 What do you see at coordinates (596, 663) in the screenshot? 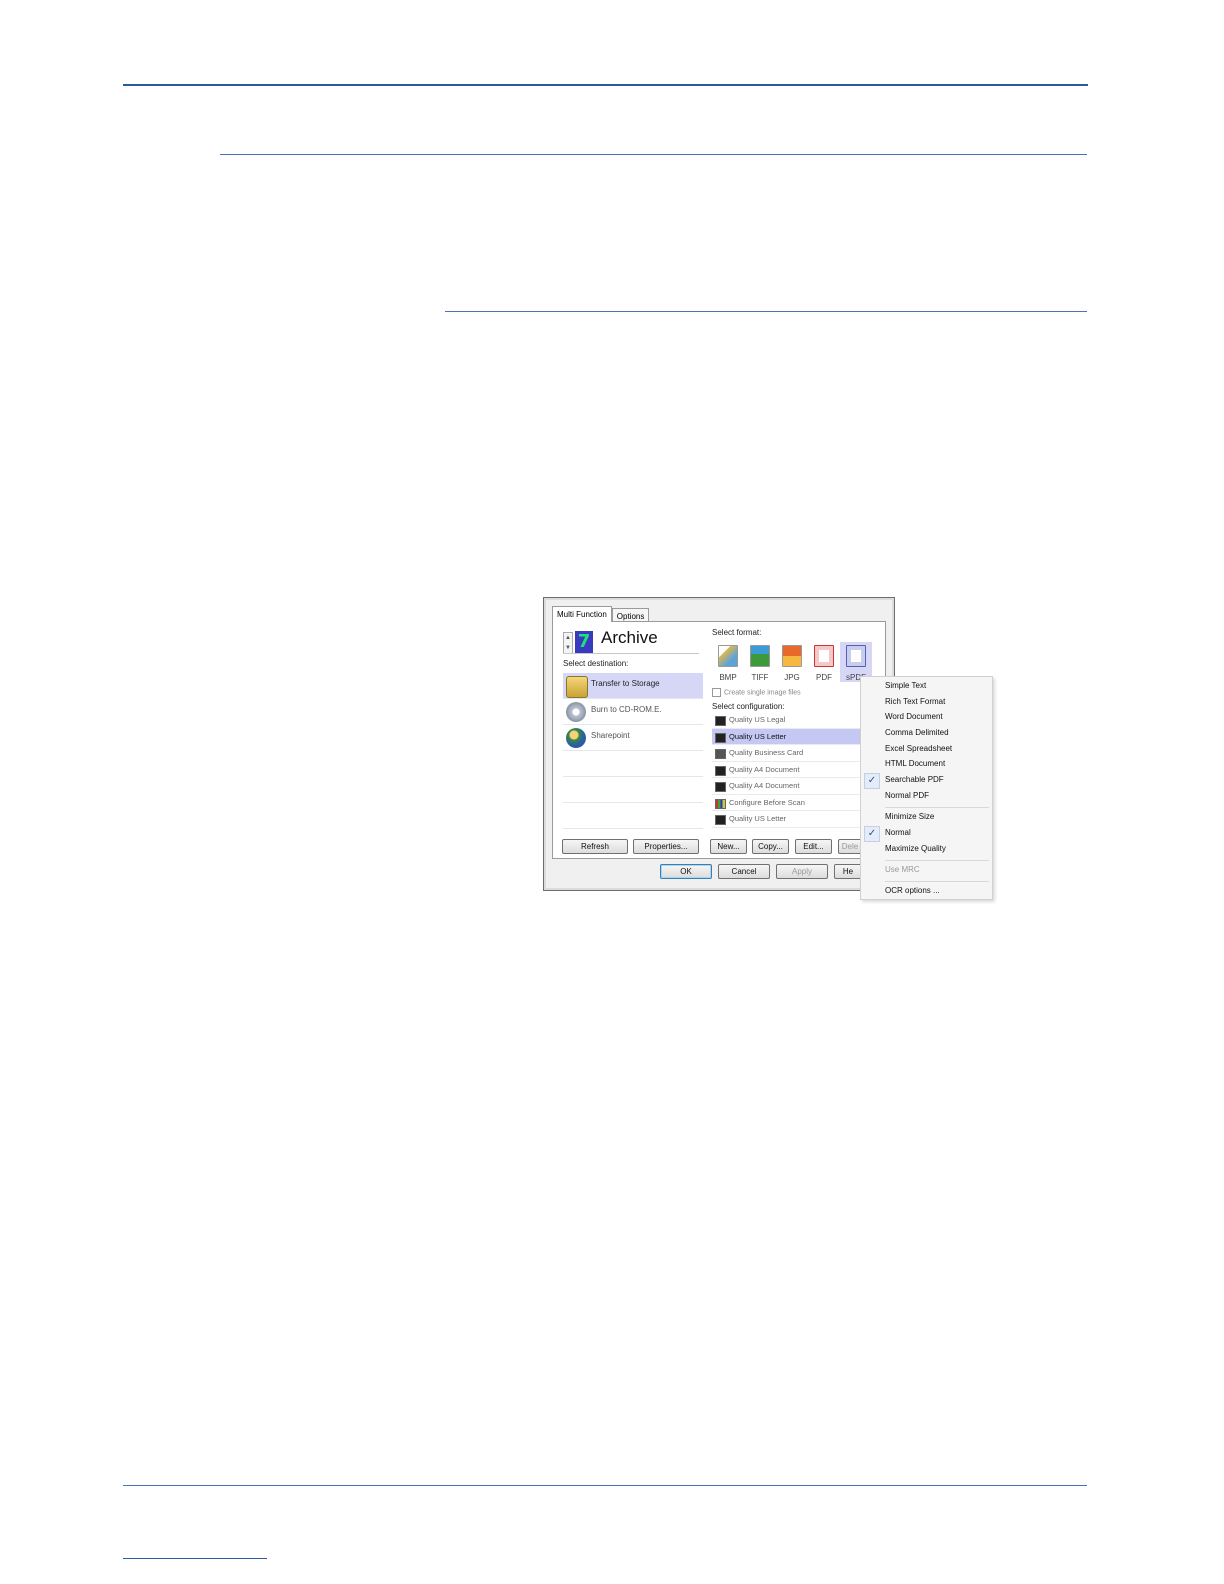
I see `select-destination-label: Select destination:` at bounding box center [596, 663].